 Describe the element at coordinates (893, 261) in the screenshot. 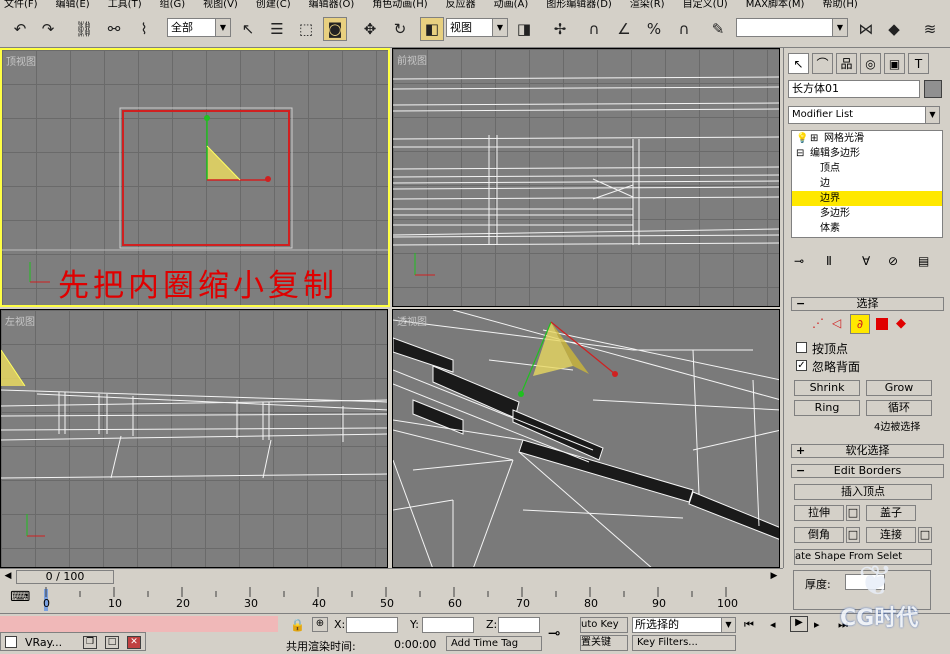

I see `remove-modifier-icon: ⊘` at that location.